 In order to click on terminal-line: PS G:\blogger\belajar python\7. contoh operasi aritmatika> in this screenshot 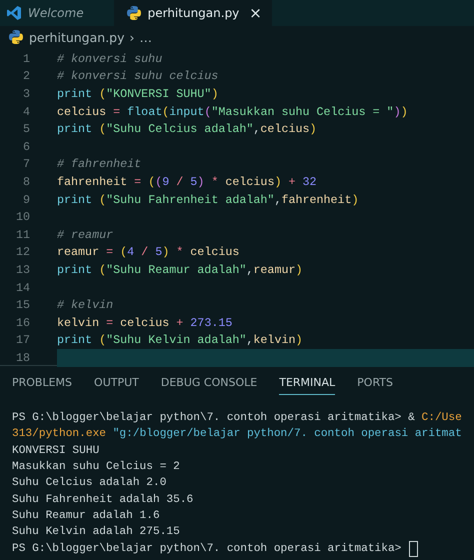, I will do `click(207, 548)`.